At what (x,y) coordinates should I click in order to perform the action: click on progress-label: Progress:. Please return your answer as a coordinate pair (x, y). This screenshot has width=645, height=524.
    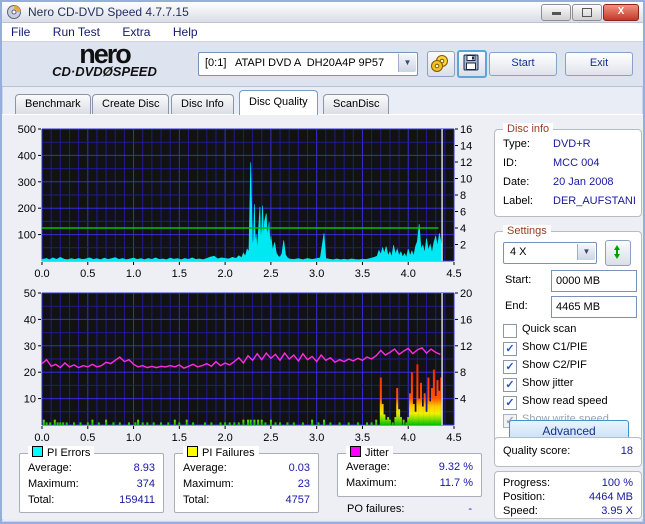
    Looking at the image, I should click on (527, 483).